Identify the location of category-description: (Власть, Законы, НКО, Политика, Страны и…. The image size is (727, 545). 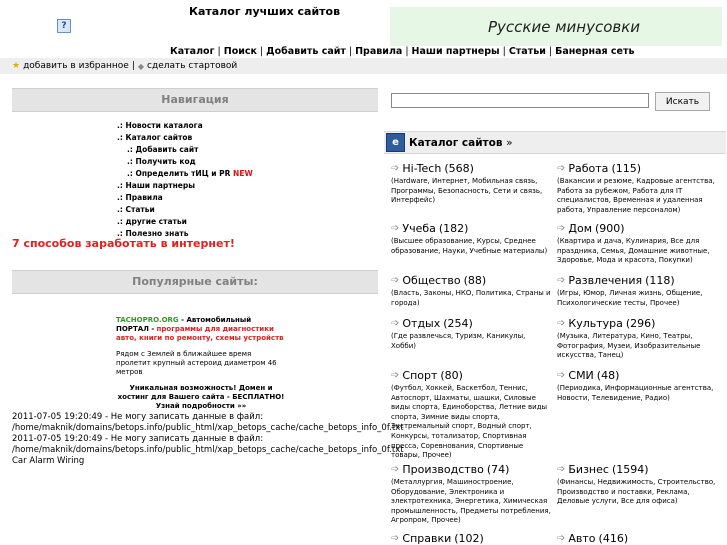
(471, 298).